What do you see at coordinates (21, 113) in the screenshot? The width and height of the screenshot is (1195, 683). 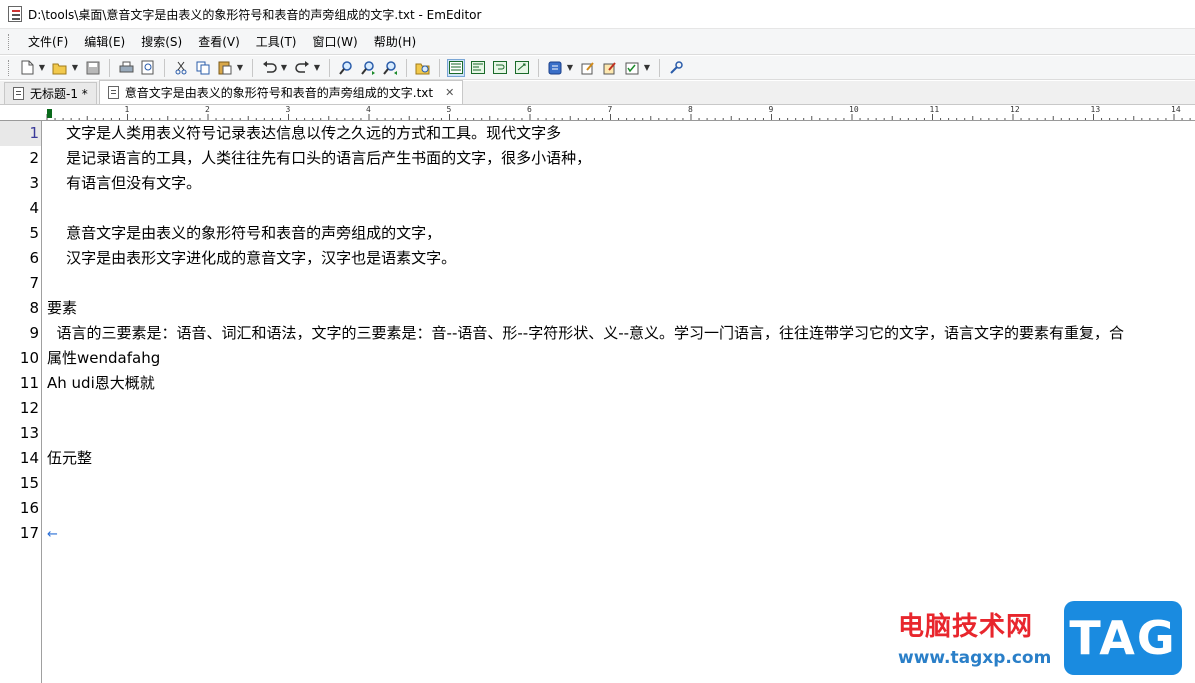 I see `ruler-corner` at bounding box center [21, 113].